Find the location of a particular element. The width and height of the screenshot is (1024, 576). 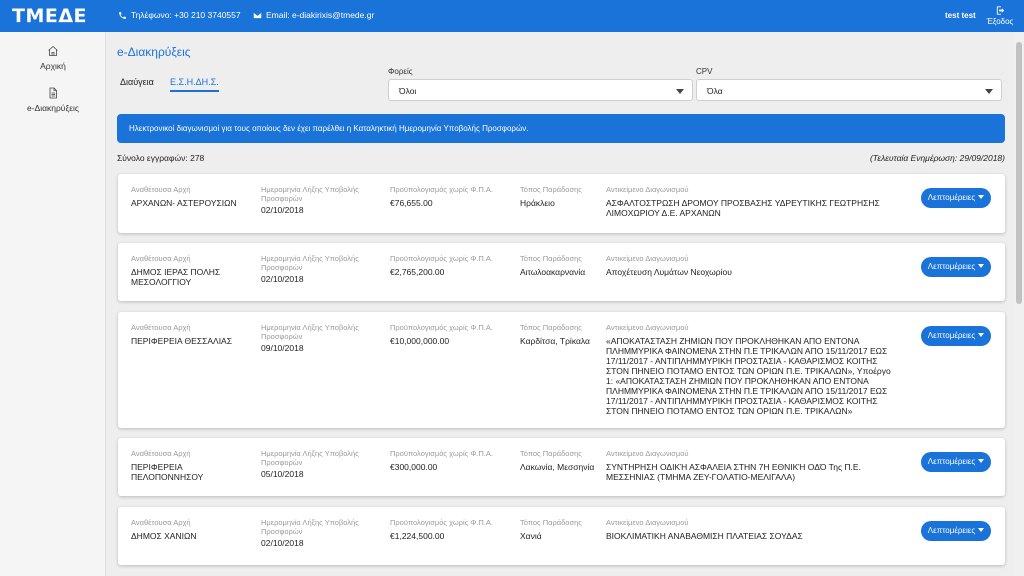

authority-col: Αναθέτουσα Αρχή ΠΕΡΙΦΕΡΕΙΑ ΘΕΣΣΑΛΙΑΣ is located at coordinates (193, 334).